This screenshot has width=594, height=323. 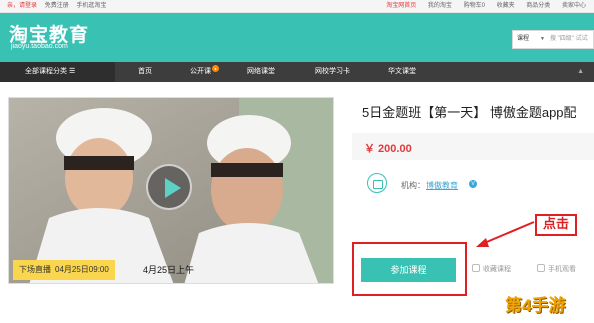 I want to click on top-right-links: 淘宝网首页 我的淘宝 购物车0 收藏夹 商品分类 卖家中心, so click(x=481, y=6).